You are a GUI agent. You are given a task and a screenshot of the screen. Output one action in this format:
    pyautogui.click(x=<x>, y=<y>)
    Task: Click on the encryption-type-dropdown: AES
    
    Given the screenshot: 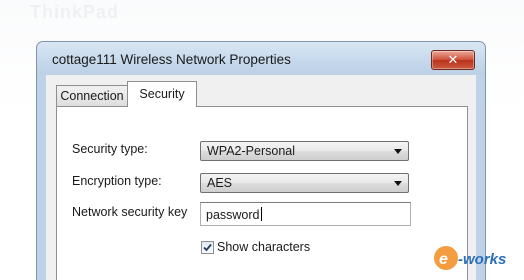 What is the action you would take?
    pyautogui.click(x=304, y=183)
    